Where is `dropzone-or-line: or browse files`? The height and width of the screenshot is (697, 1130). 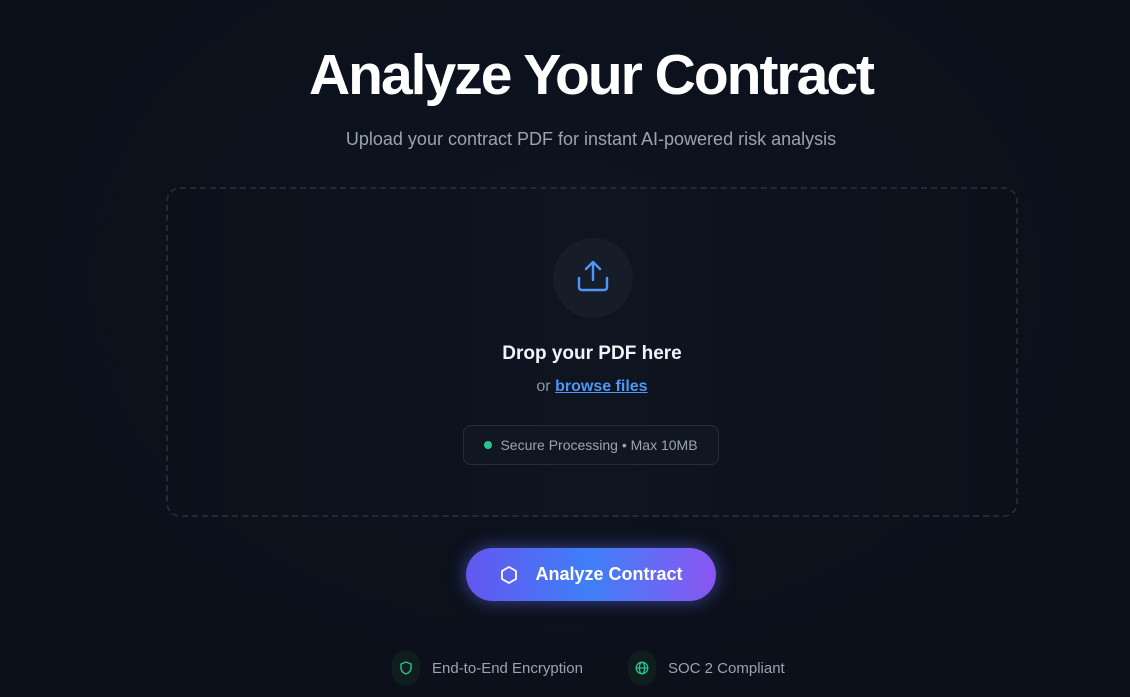
dropzone-or-line: or browse files is located at coordinates (592, 387).